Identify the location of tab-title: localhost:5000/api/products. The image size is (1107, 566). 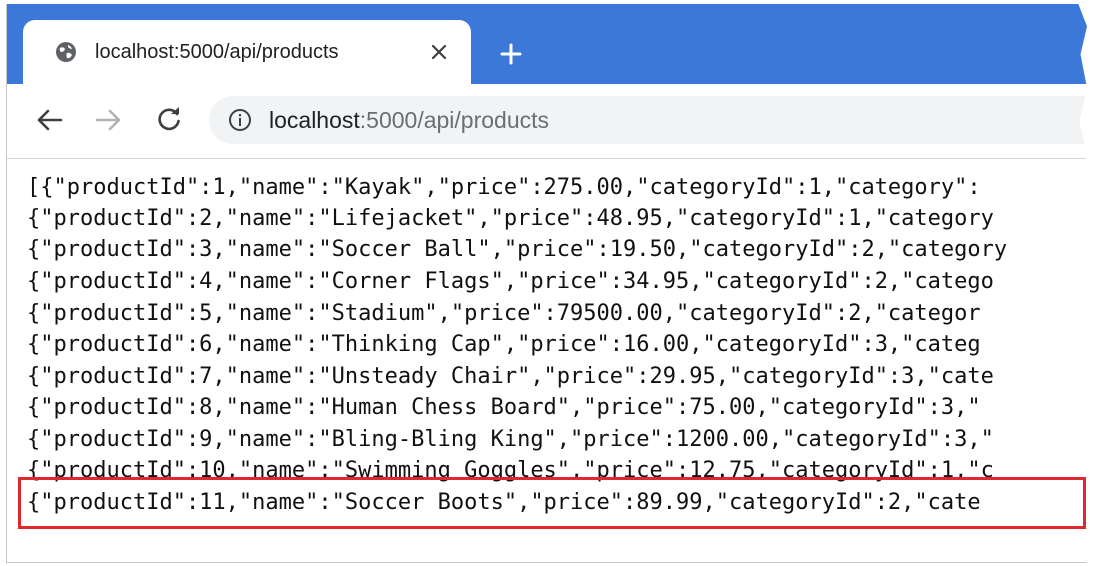
(217, 51).